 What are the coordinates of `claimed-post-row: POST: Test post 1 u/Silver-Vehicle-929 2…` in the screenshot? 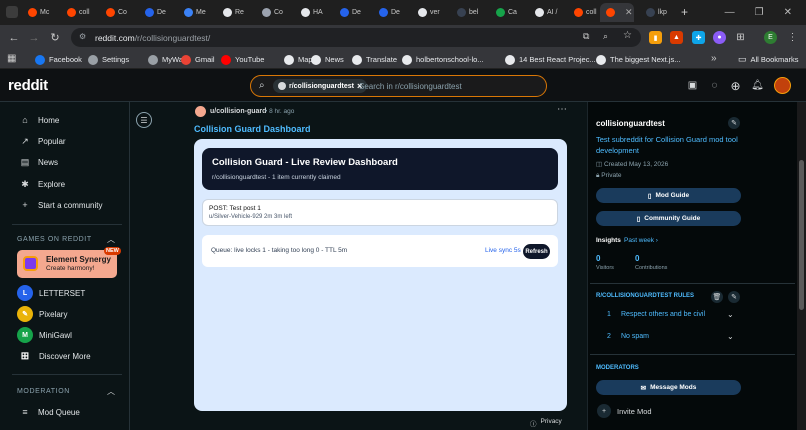 It's located at (380, 212).